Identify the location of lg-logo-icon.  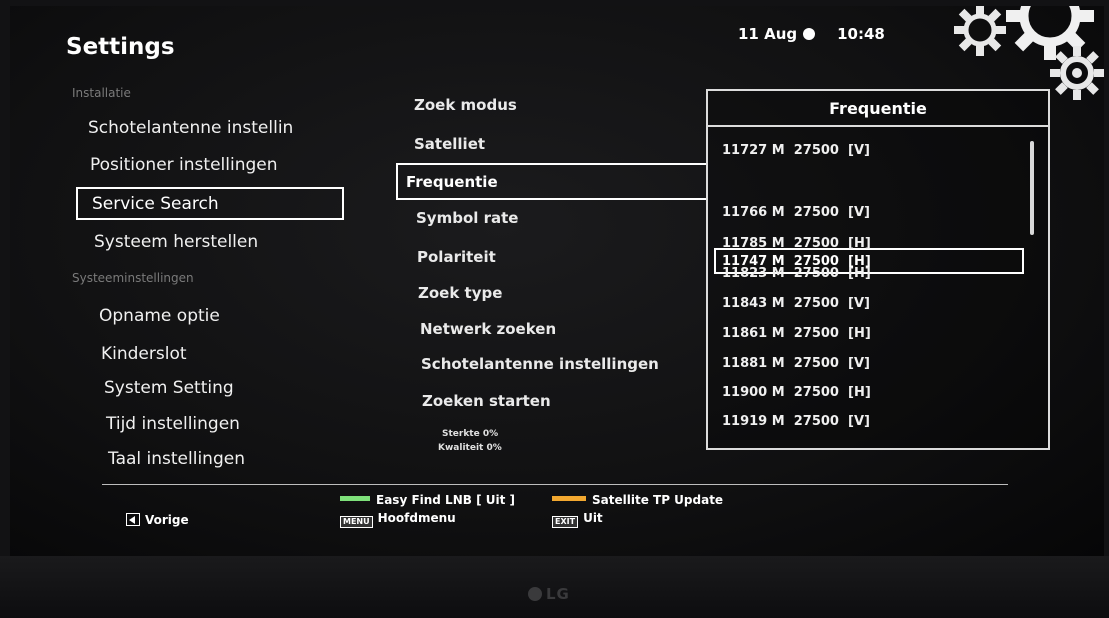
(535, 594).